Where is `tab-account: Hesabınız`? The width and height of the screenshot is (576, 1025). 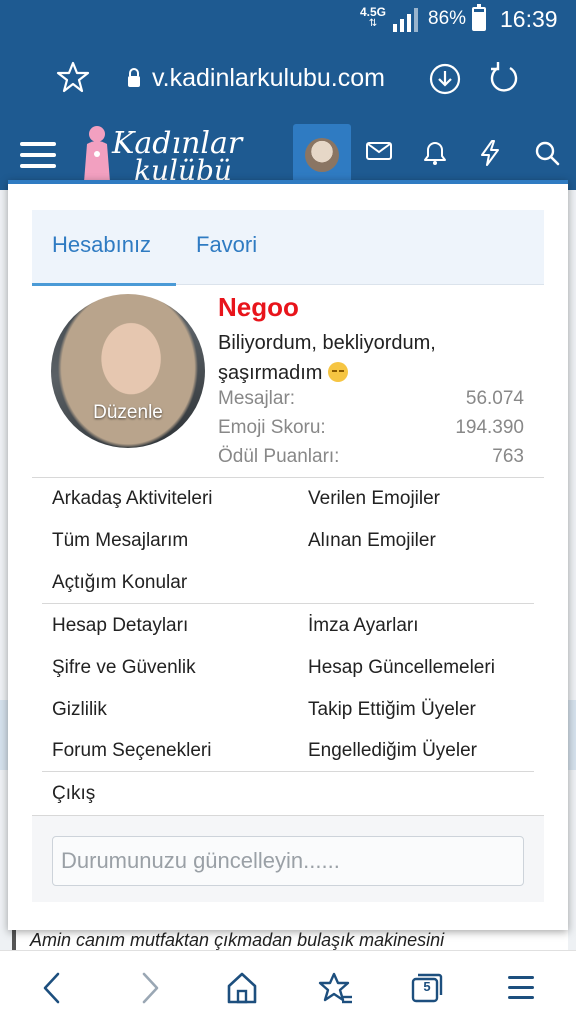 tab-account: Hesabınız is located at coordinates (101, 245).